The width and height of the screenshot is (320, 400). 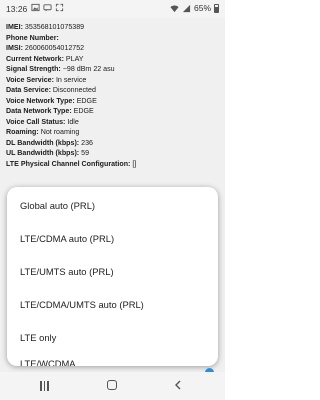 I want to click on message-notification-icon, so click(x=47, y=8).